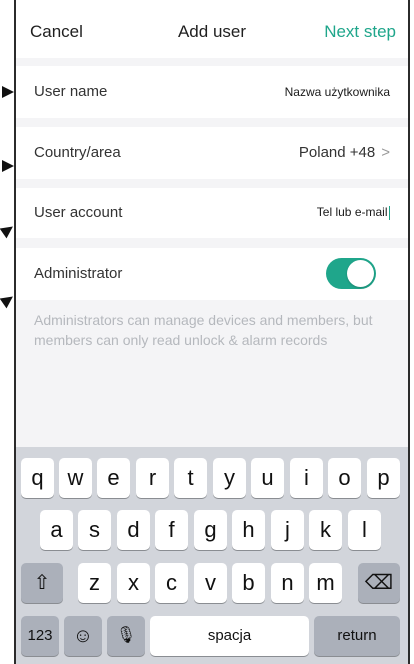  I want to click on key-k: k, so click(325, 530).